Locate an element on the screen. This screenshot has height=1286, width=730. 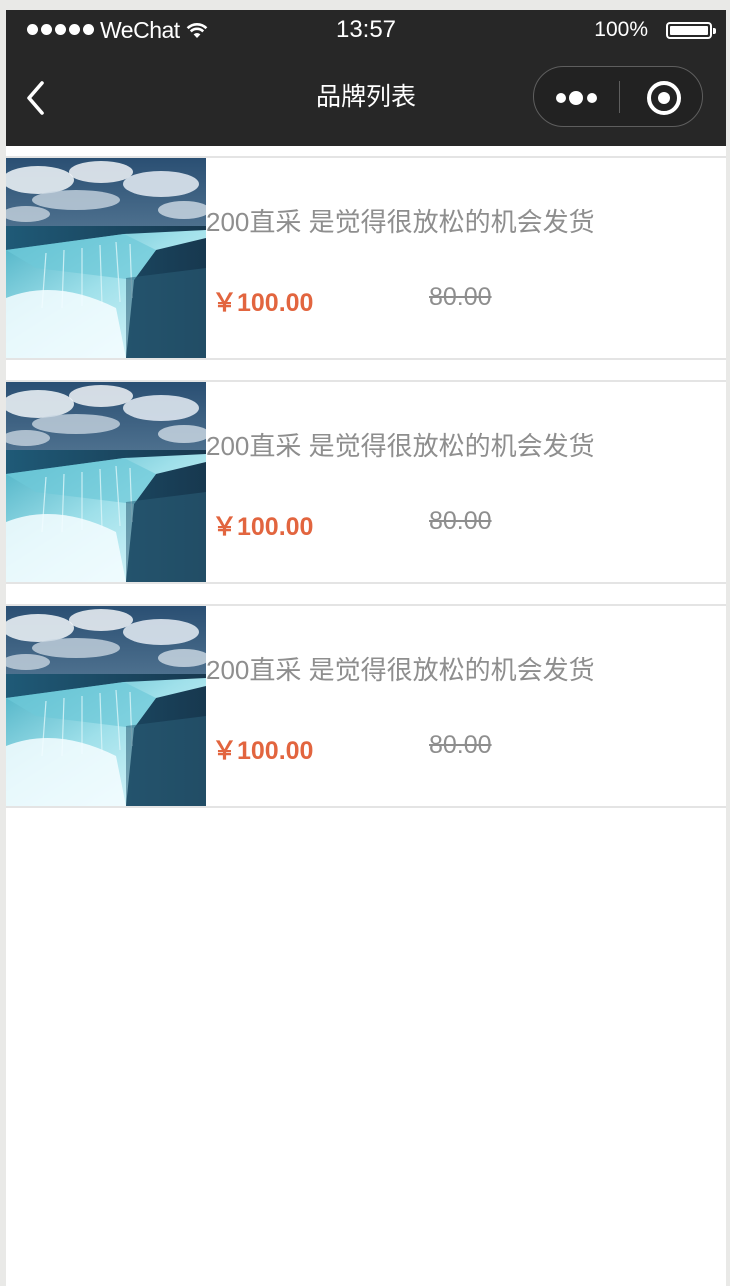
battery-percentage: 100% is located at coordinates (621, 29).